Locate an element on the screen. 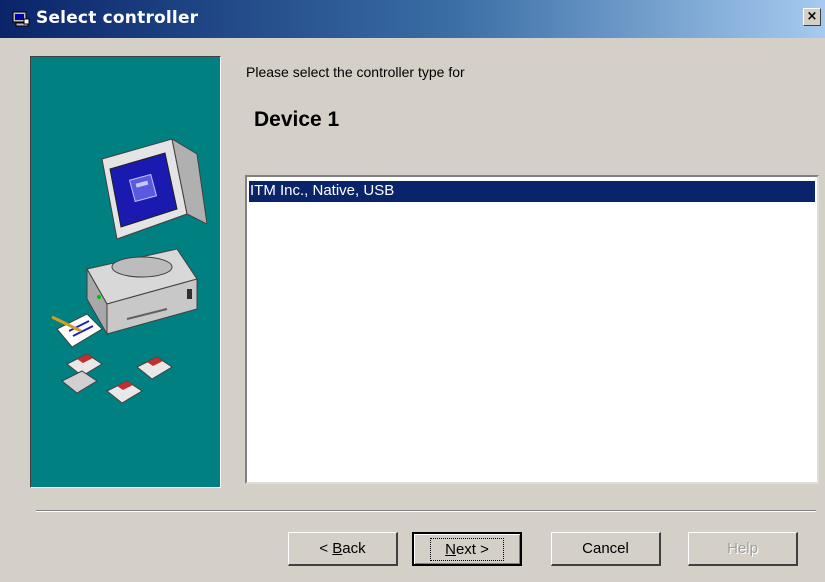  device-name-heading: Device 1 is located at coordinates (297, 119).